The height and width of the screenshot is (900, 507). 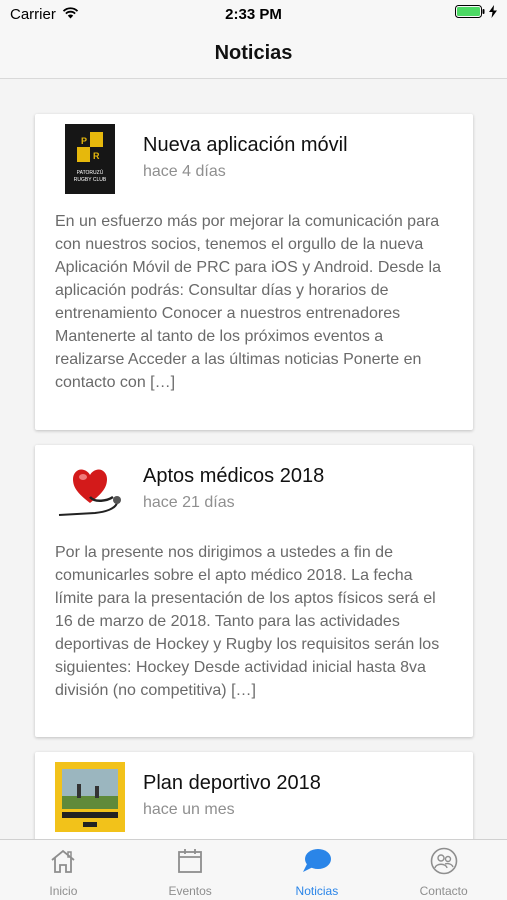 What do you see at coordinates (245, 145) in the screenshot?
I see `news-title: Nueva aplicación móvil` at bounding box center [245, 145].